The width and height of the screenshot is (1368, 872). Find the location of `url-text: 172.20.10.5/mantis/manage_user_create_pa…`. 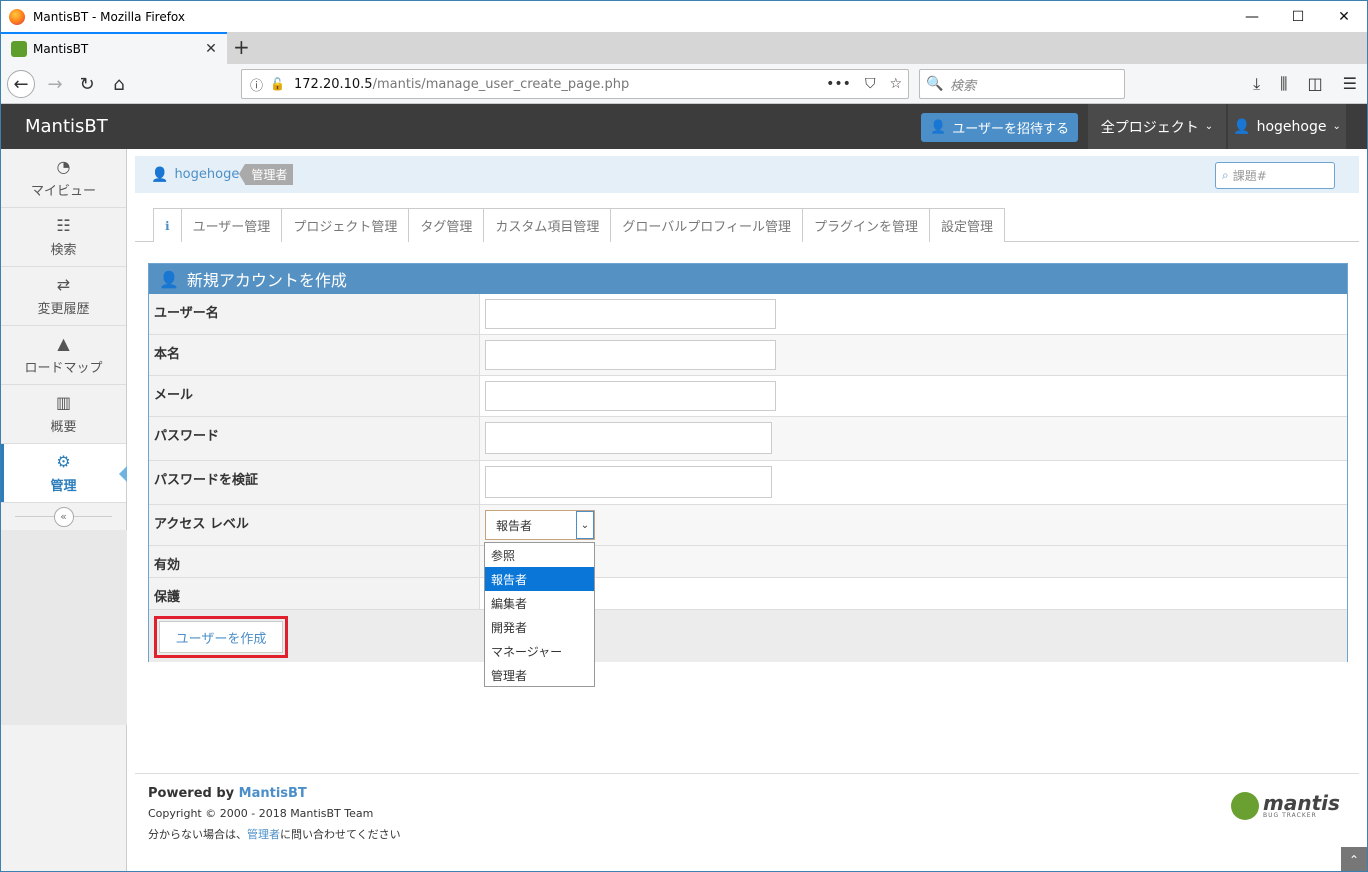

url-text: 172.20.10.5/mantis/manage_user_create_pa… is located at coordinates (461, 84).